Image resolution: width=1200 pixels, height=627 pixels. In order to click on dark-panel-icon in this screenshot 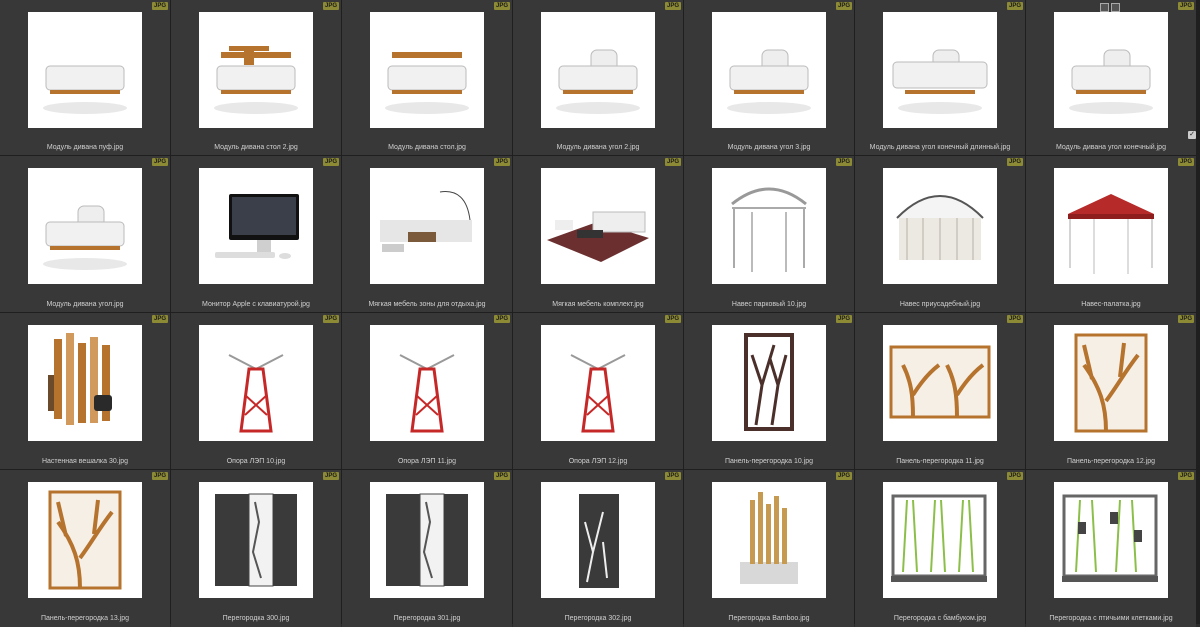, I will do `click(599, 541)`.